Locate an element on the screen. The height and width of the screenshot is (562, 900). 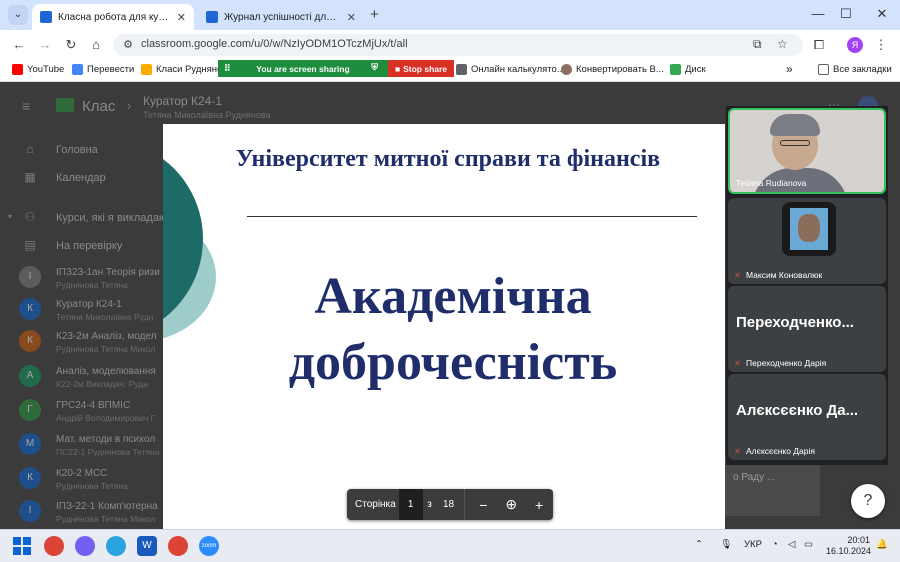
browser-tab-gradebook: Журнал успішності для курсу " ✕ is located at coordinates (281, 17).